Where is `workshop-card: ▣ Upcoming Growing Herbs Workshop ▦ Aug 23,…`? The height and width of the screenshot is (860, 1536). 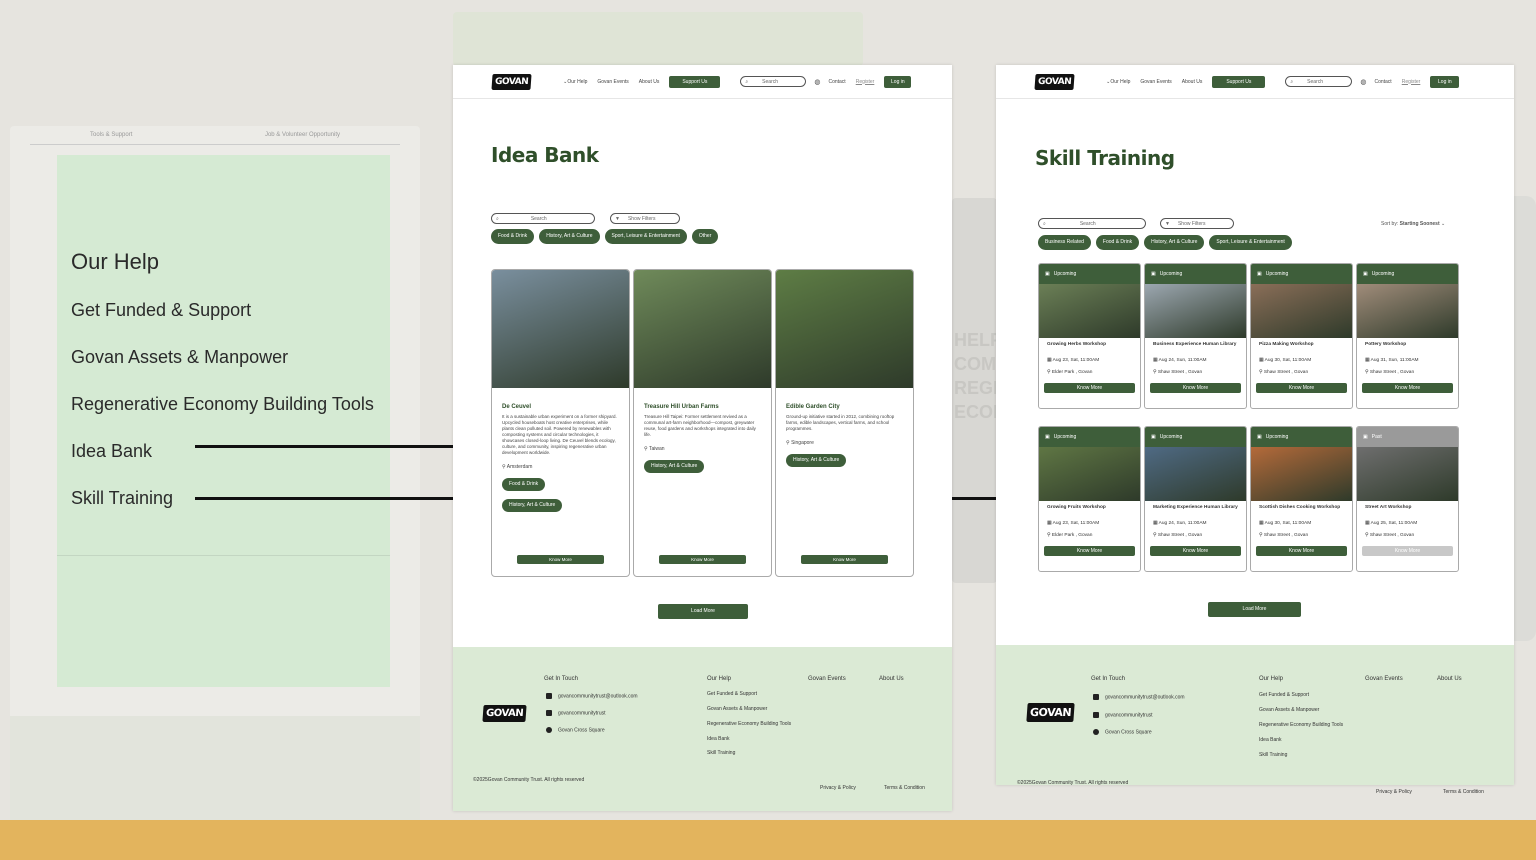
workshop-card: ▣ Upcoming Growing Herbs Workshop ▦ Aug 23,… is located at coordinates (1089, 336).